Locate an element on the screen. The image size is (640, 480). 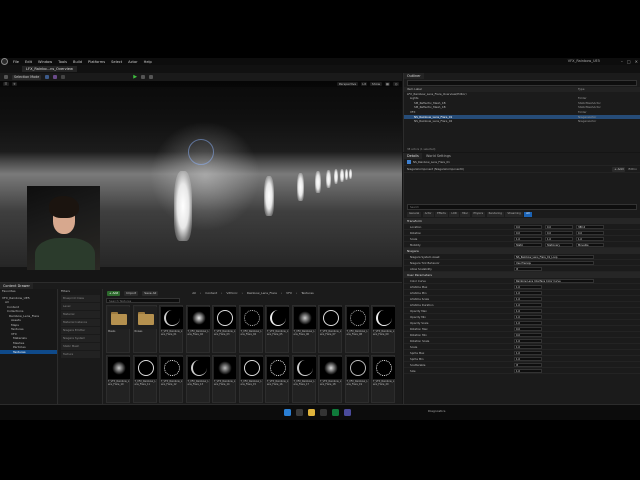
filter-tab: Rendering is located at coordinates (495, 214).